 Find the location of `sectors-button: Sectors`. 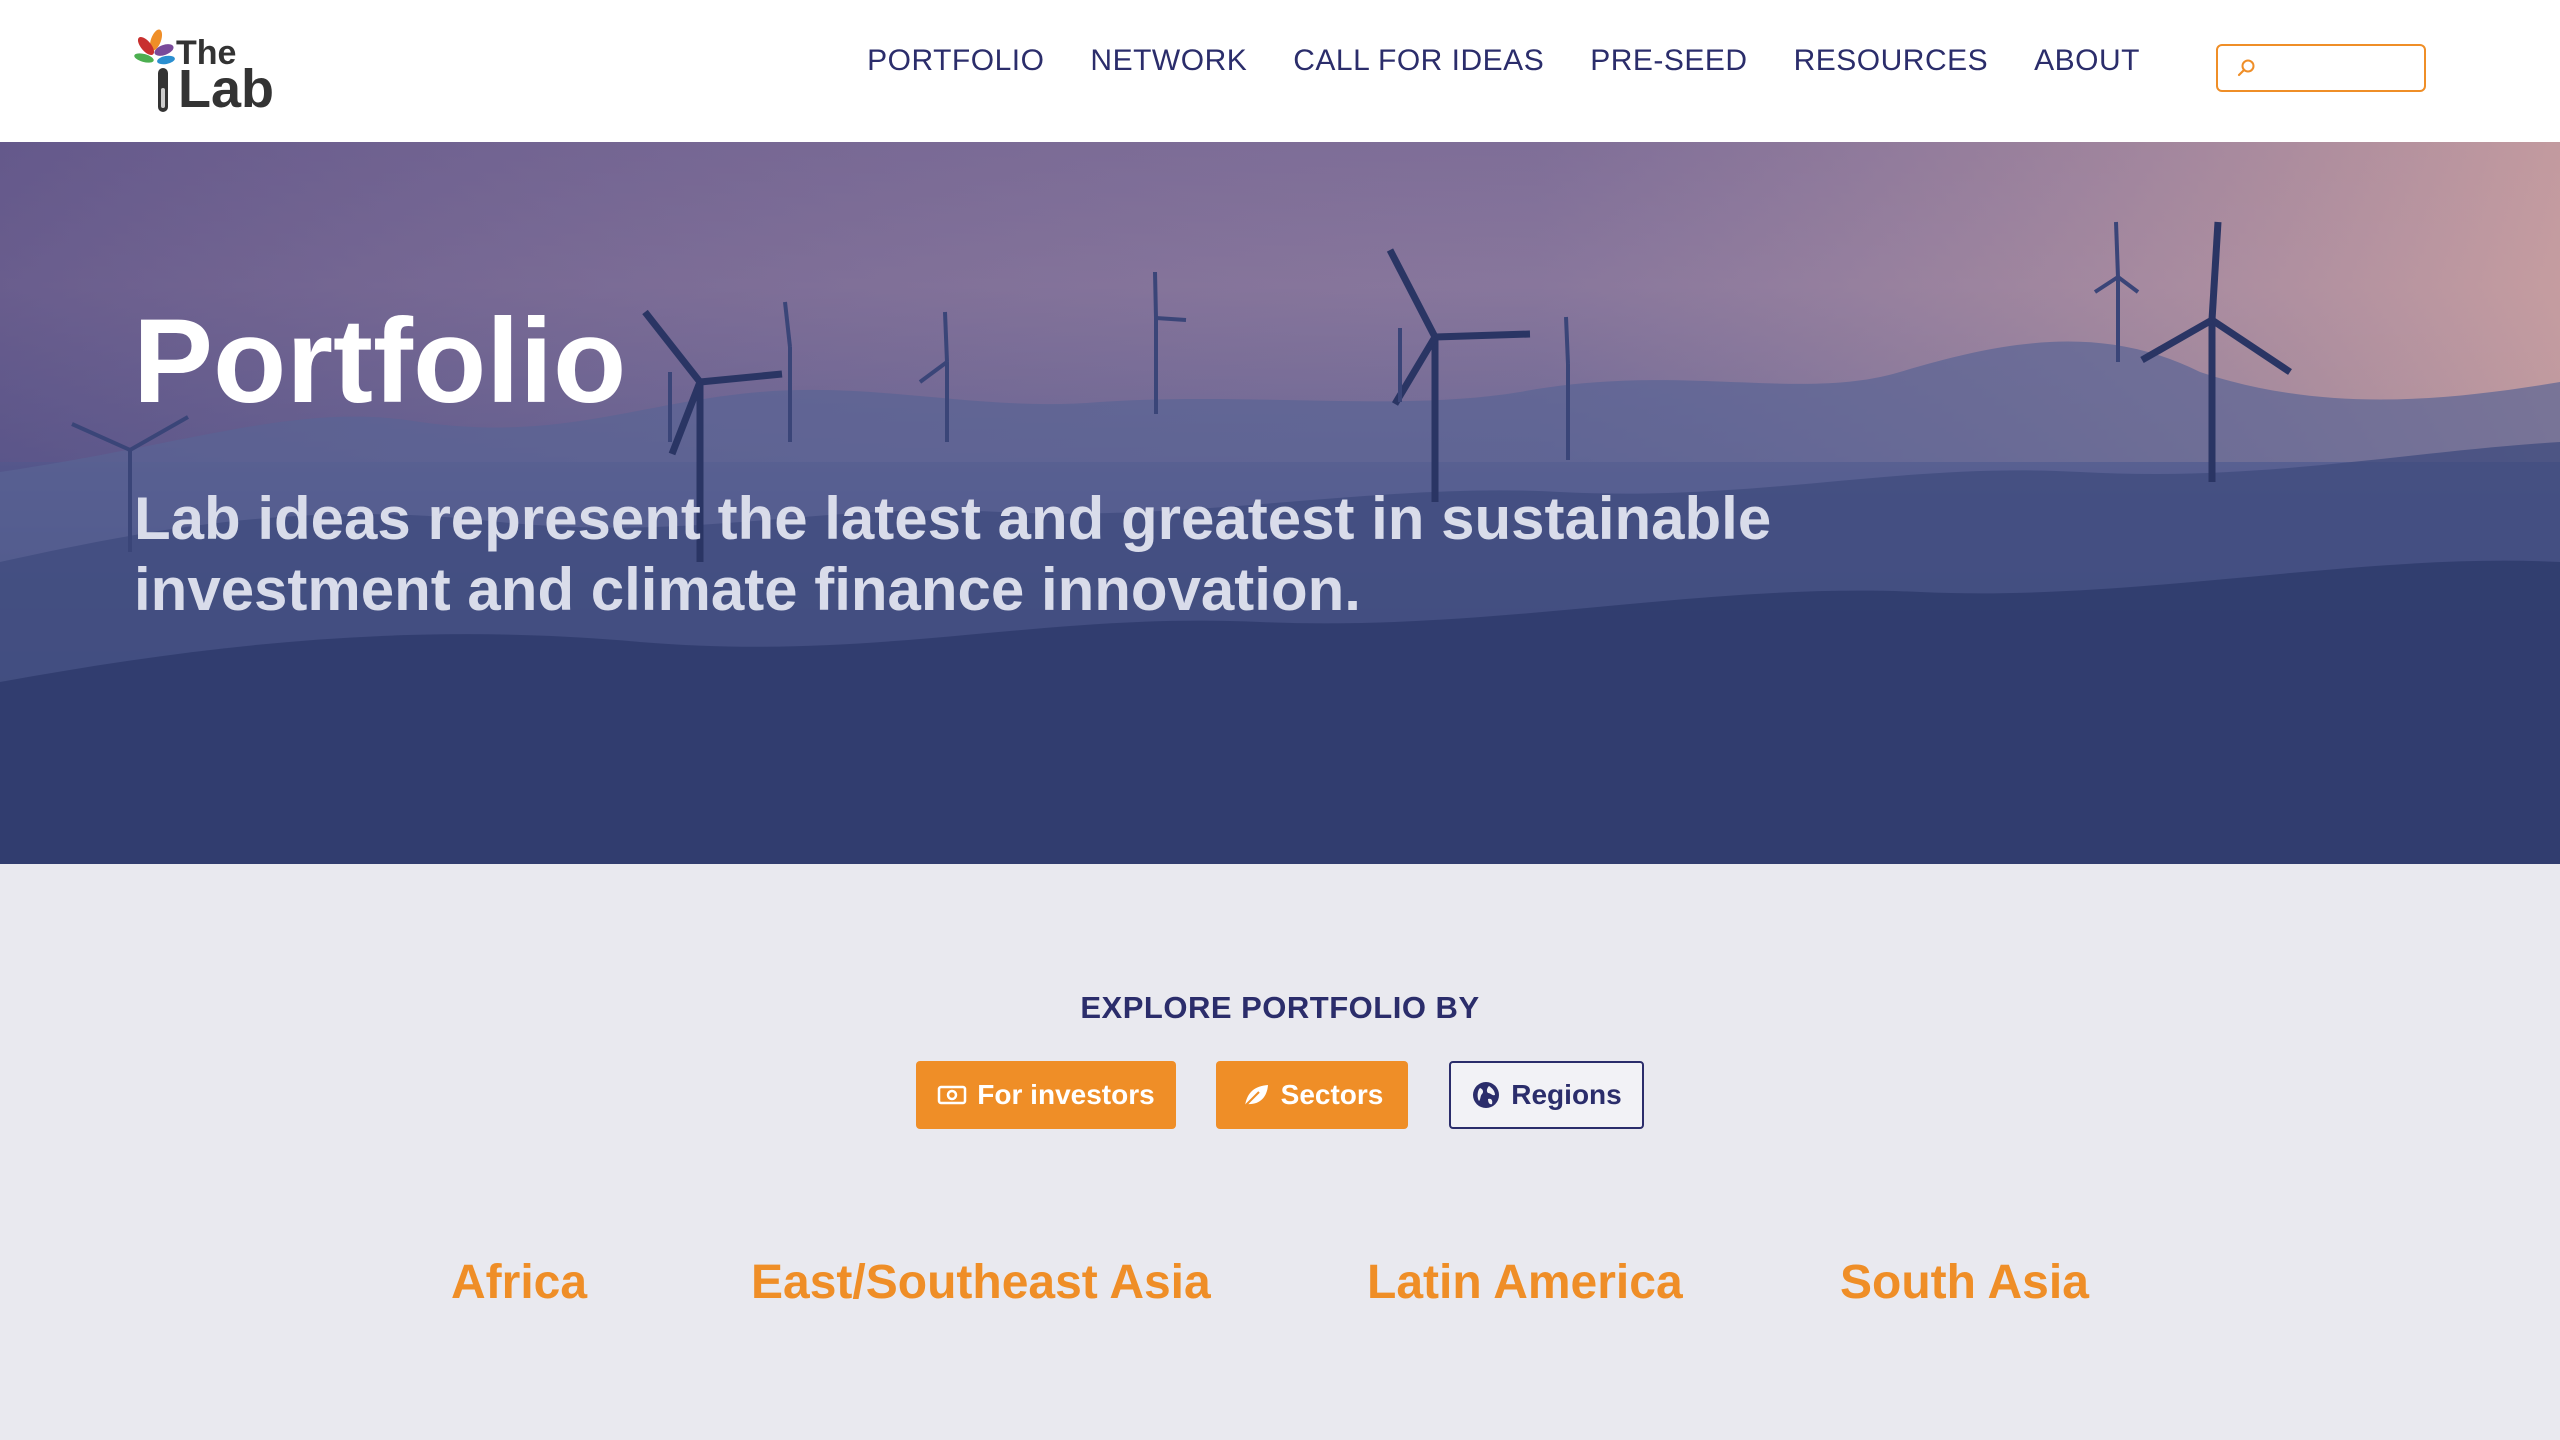

sectors-button: Sectors is located at coordinates (1312, 1095).